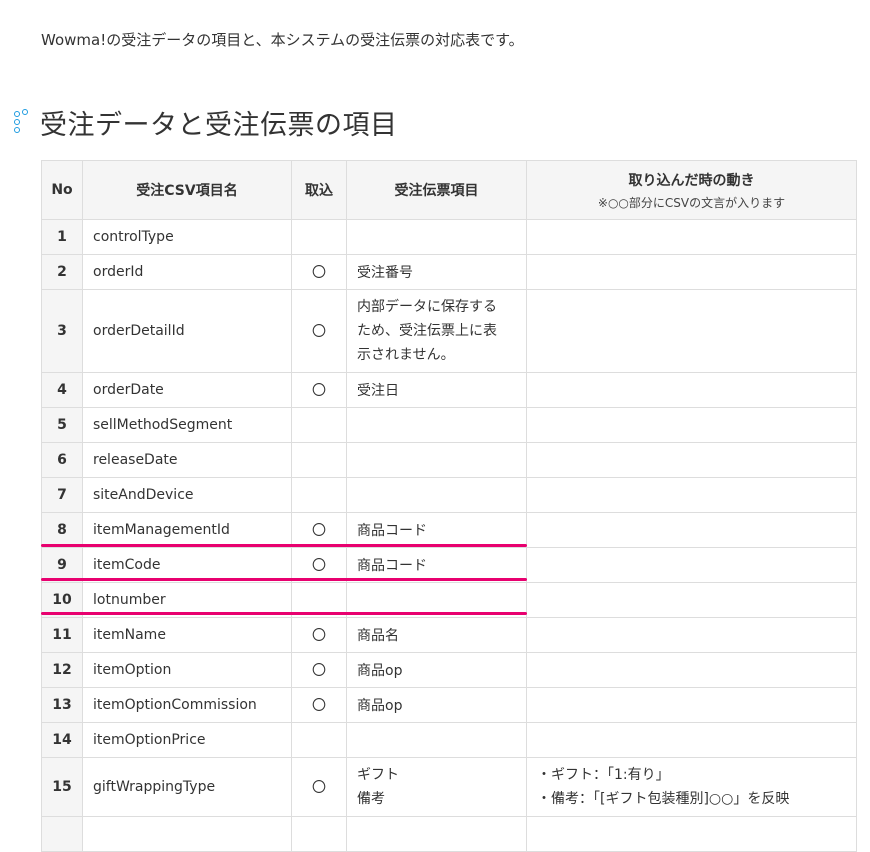 This screenshot has height=852, width=870. I want to click on csv-item-name: orderDetailId, so click(187, 331).